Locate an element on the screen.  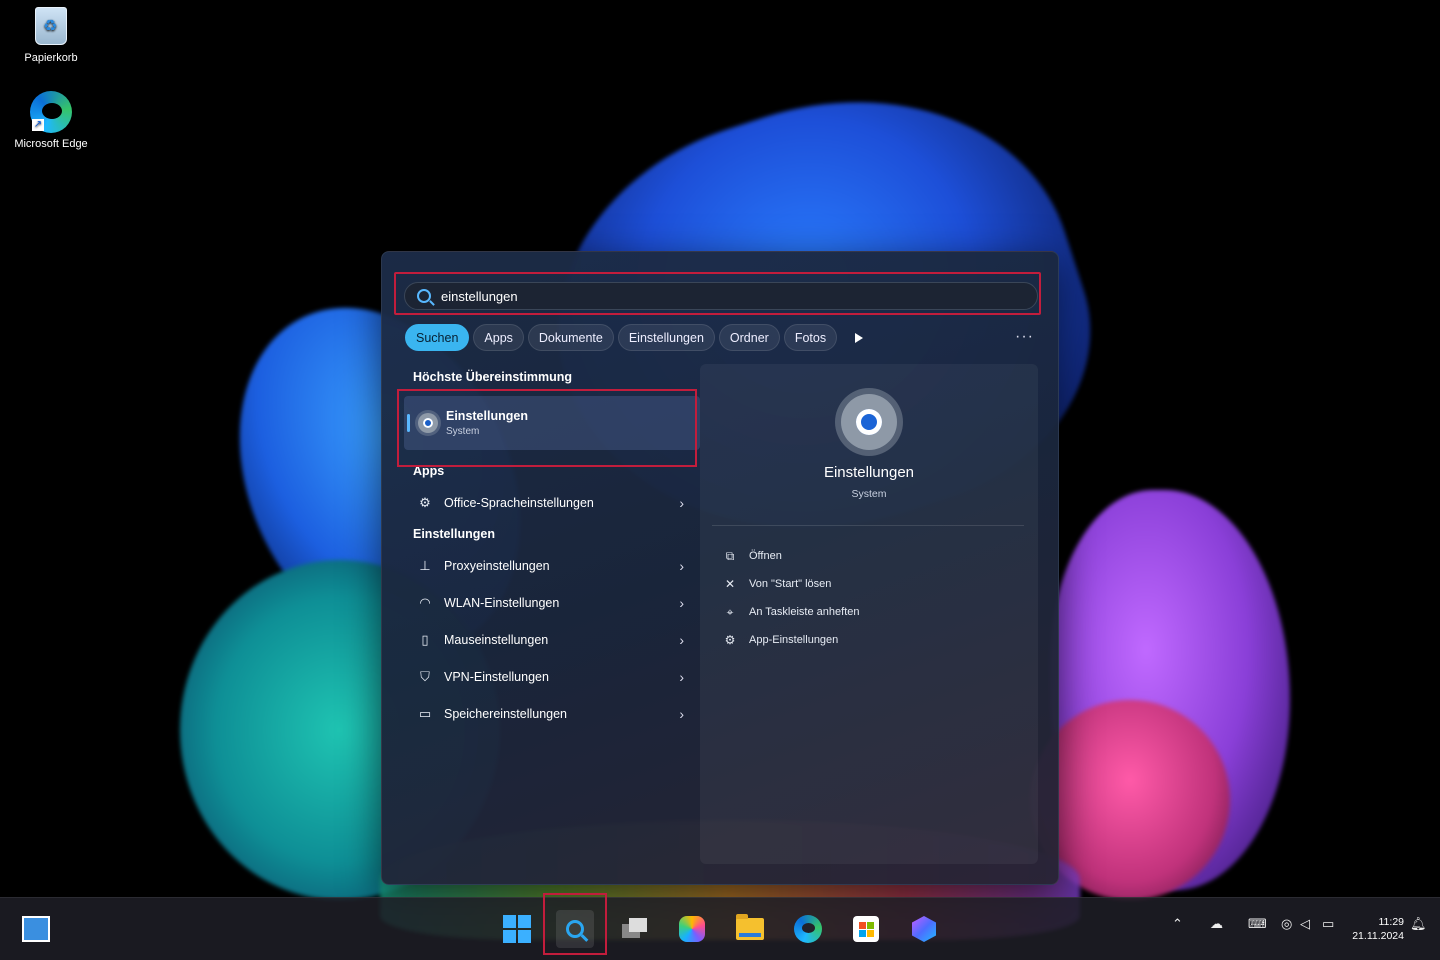
start-button is located at coordinates (517, 929).